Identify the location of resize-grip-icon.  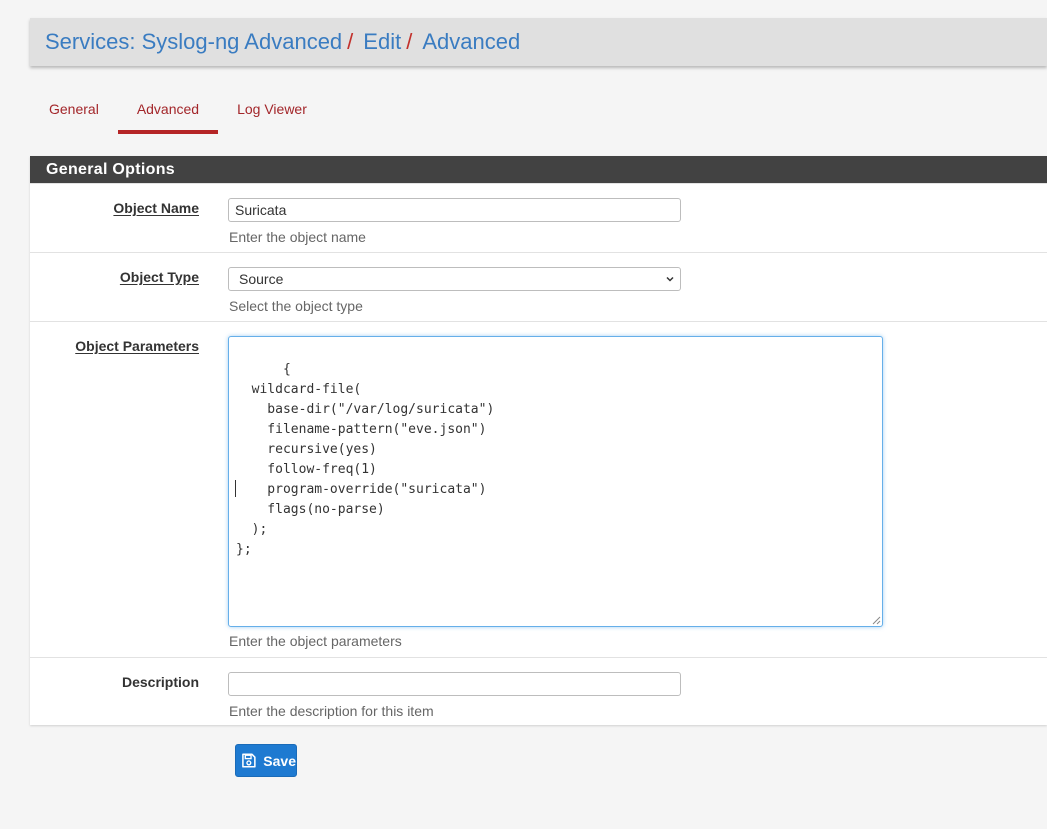
(876, 620).